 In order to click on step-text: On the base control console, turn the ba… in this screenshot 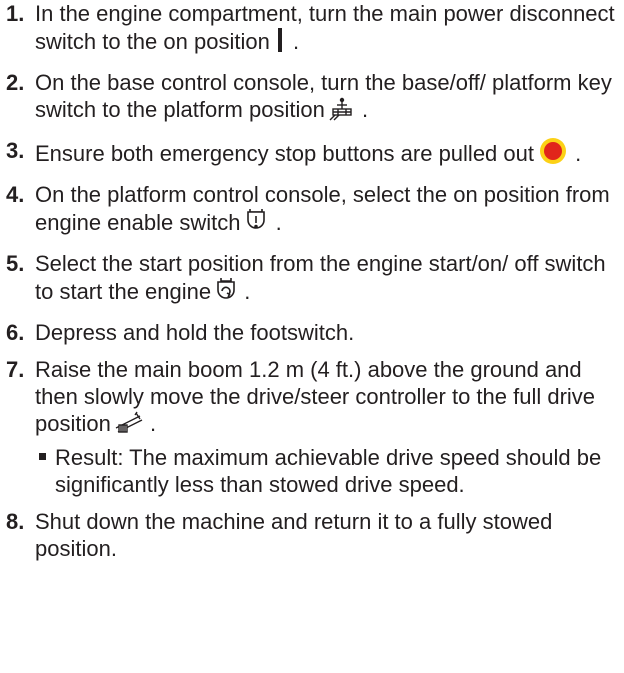, I will do `click(323, 96)`.